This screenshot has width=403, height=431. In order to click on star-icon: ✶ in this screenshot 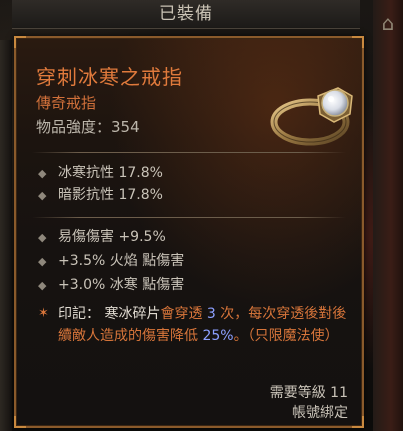, I will do `click(43, 313)`.